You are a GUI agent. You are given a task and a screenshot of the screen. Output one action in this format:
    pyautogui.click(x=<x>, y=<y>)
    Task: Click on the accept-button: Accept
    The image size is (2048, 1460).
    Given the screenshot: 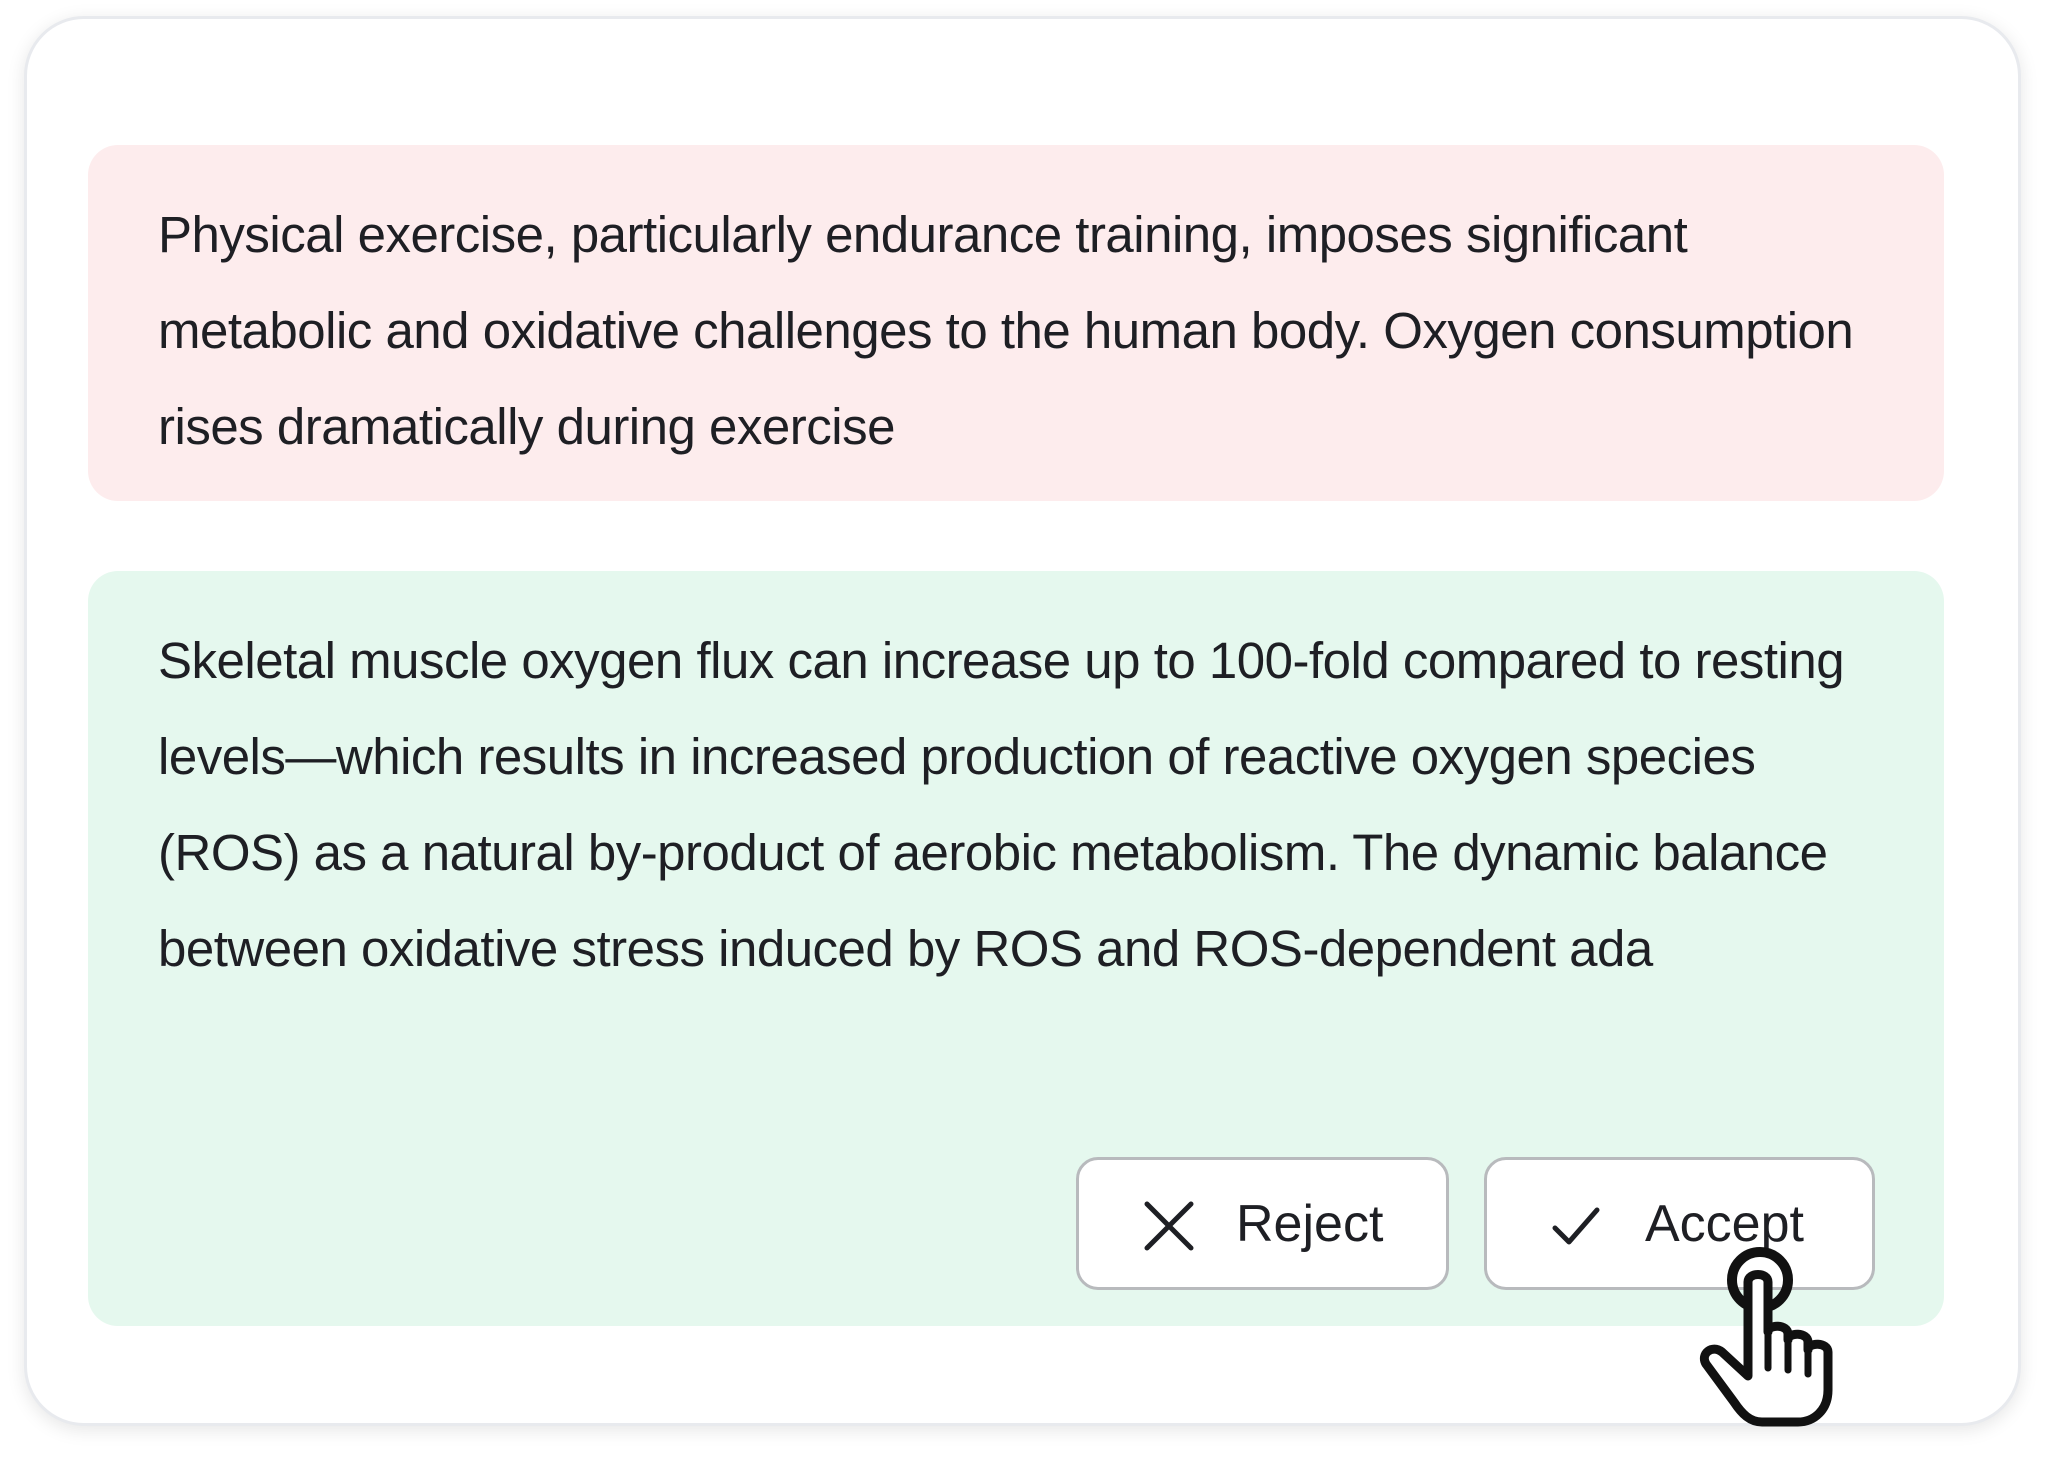 What is the action you would take?
    pyautogui.click(x=1679, y=1223)
    